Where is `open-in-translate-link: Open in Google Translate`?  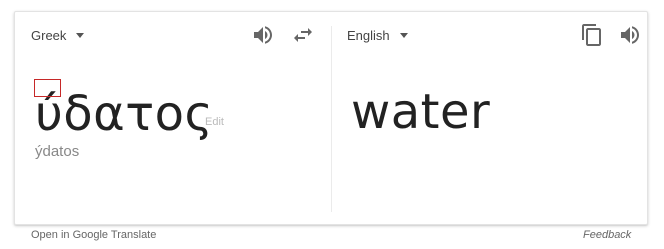 open-in-translate-link: Open in Google Translate is located at coordinates (93, 235).